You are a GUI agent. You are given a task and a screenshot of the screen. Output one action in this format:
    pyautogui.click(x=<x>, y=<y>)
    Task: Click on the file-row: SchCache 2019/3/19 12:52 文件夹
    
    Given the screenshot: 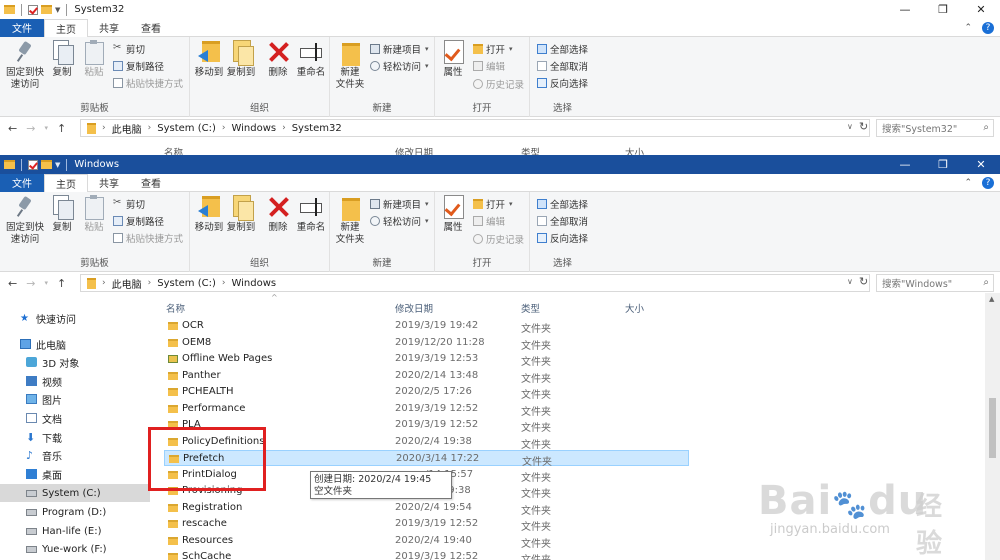 What is the action you would take?
    pyautogui.click(x=426, y=554)
    